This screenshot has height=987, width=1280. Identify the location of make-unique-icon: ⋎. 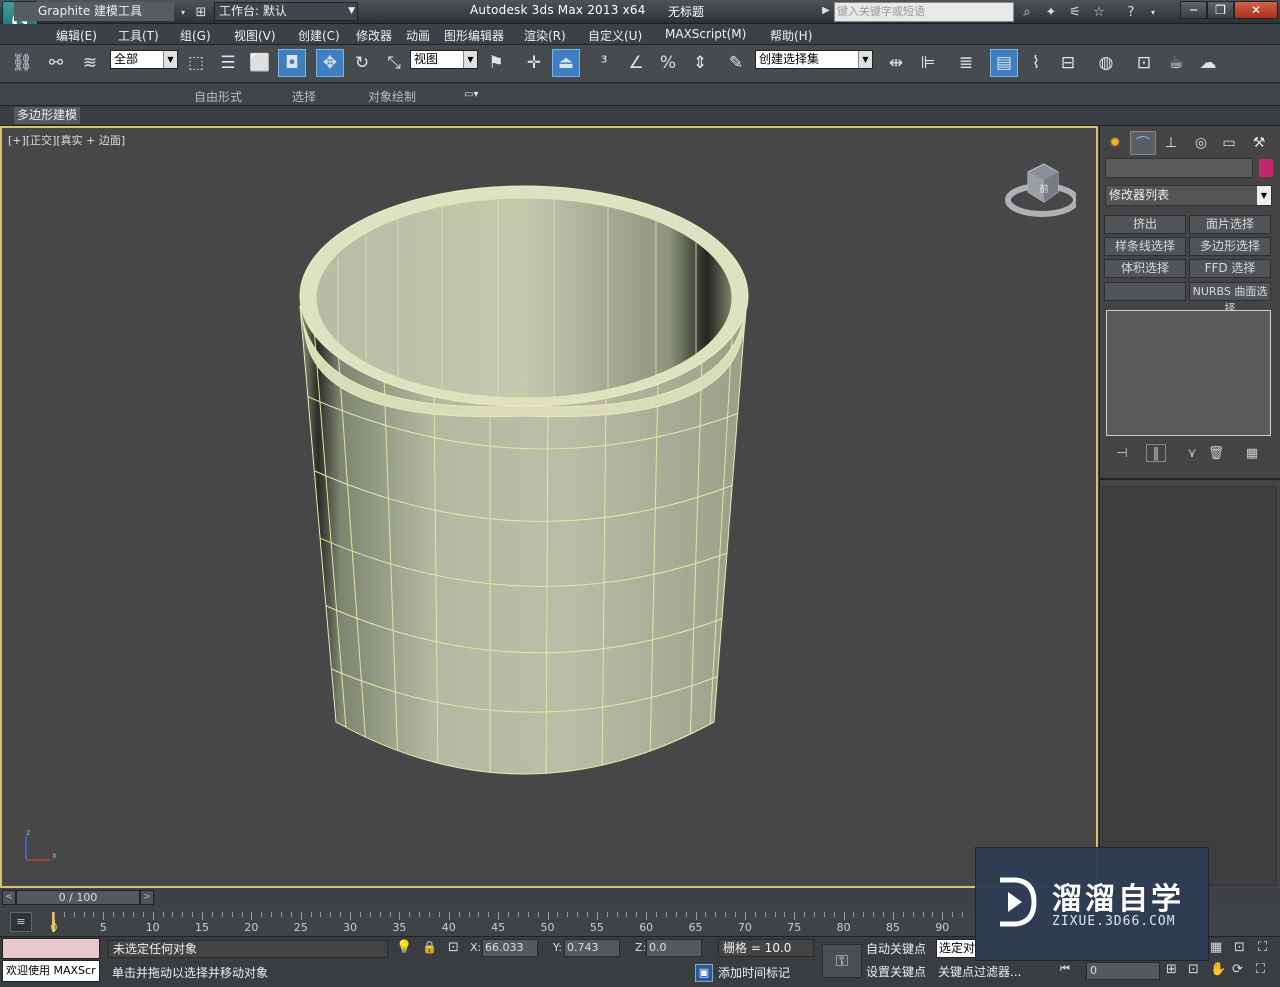
(1192, 453).